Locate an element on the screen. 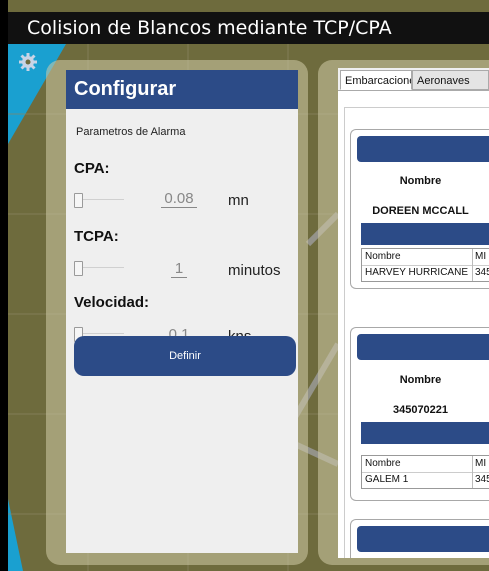 This screenshot has width=489, height=571. tcpa-slider-thumb is located at coordinates (78, 268).